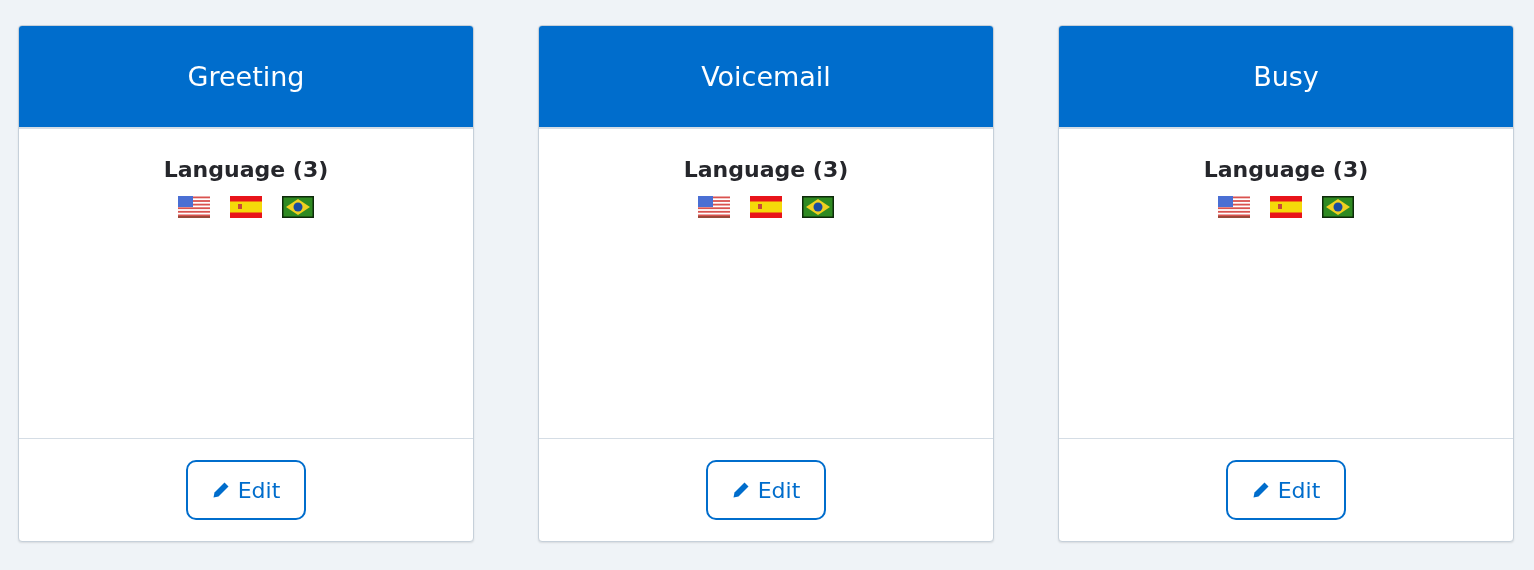 This screenshot has width=1534, height=570. I want to click on card-title: Busy, so click(1286, 77).